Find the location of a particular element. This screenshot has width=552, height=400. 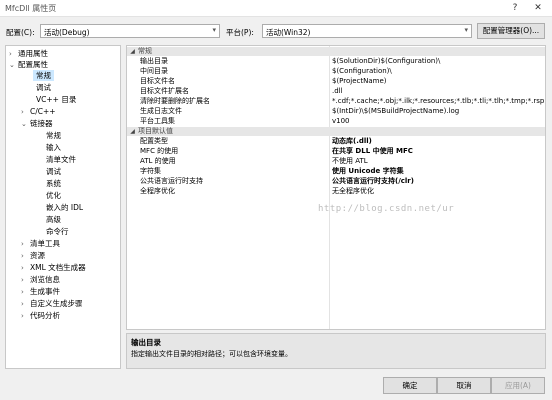

property-row: 全程序优化 无全程序优化 is located at coordinates (336, 191).